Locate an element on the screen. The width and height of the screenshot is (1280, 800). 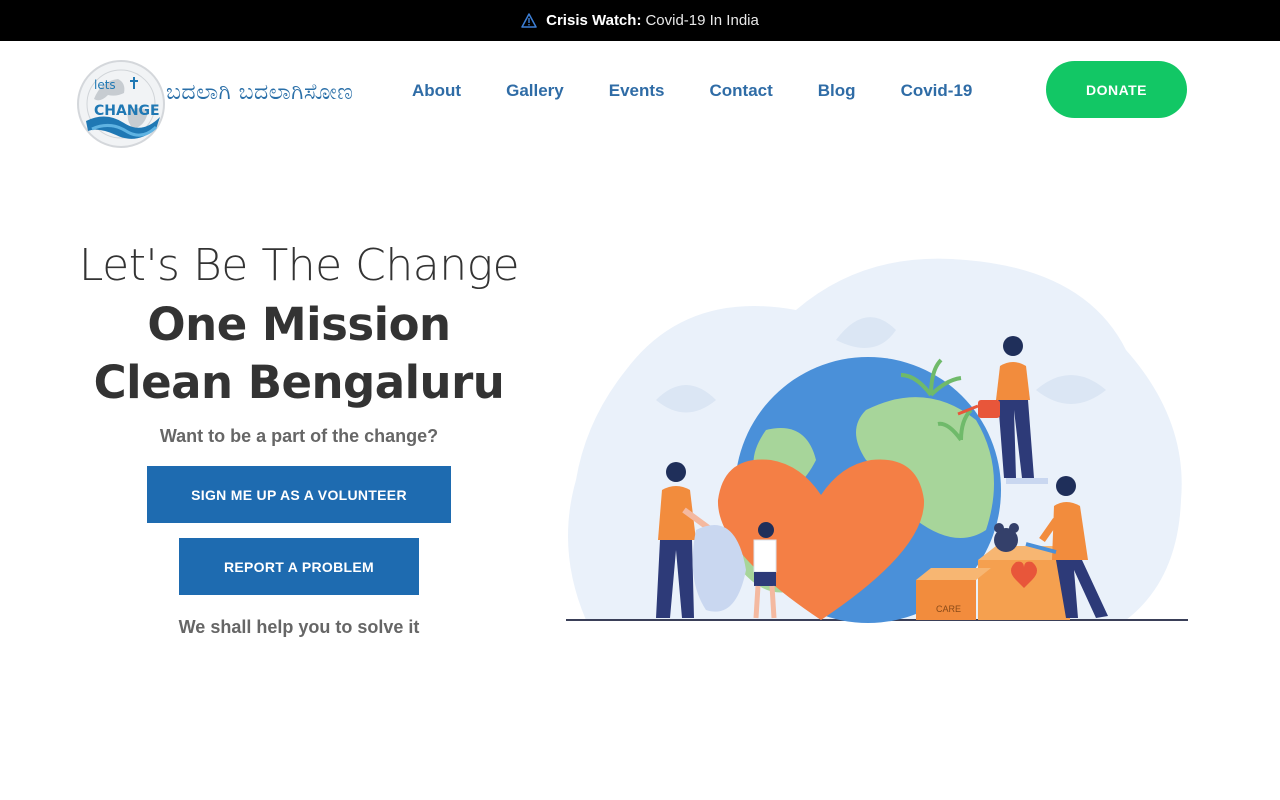
report-problem-button: REPORT A PROBLEM is located at coordinates (299, 566).